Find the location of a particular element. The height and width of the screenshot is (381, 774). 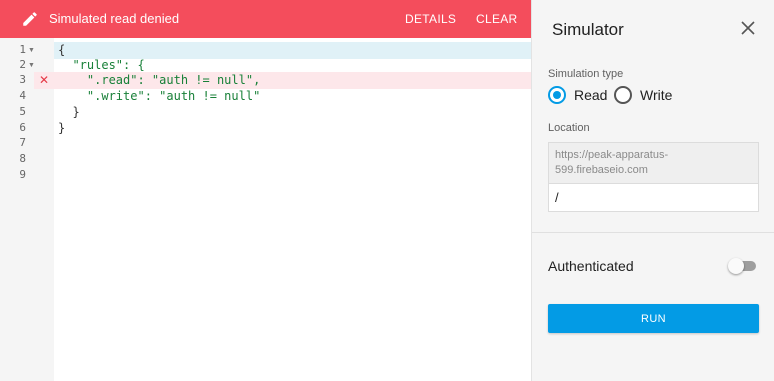

simulation-result-banner: Simulated read denied DETAILS CLEAR is located at coordinates (265, 19).